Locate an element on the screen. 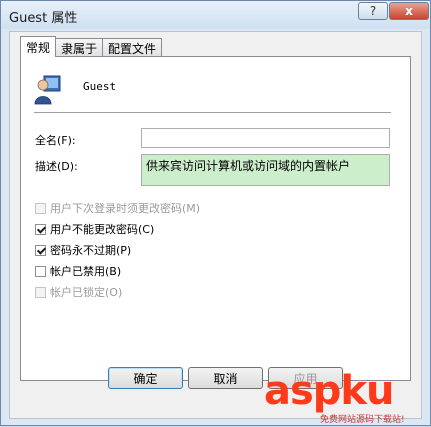 Image resolution: width=431 pixels, height=427 pixels. watermark-tagline: 免费网站源码下载站! is located at coordinates (362, 420).